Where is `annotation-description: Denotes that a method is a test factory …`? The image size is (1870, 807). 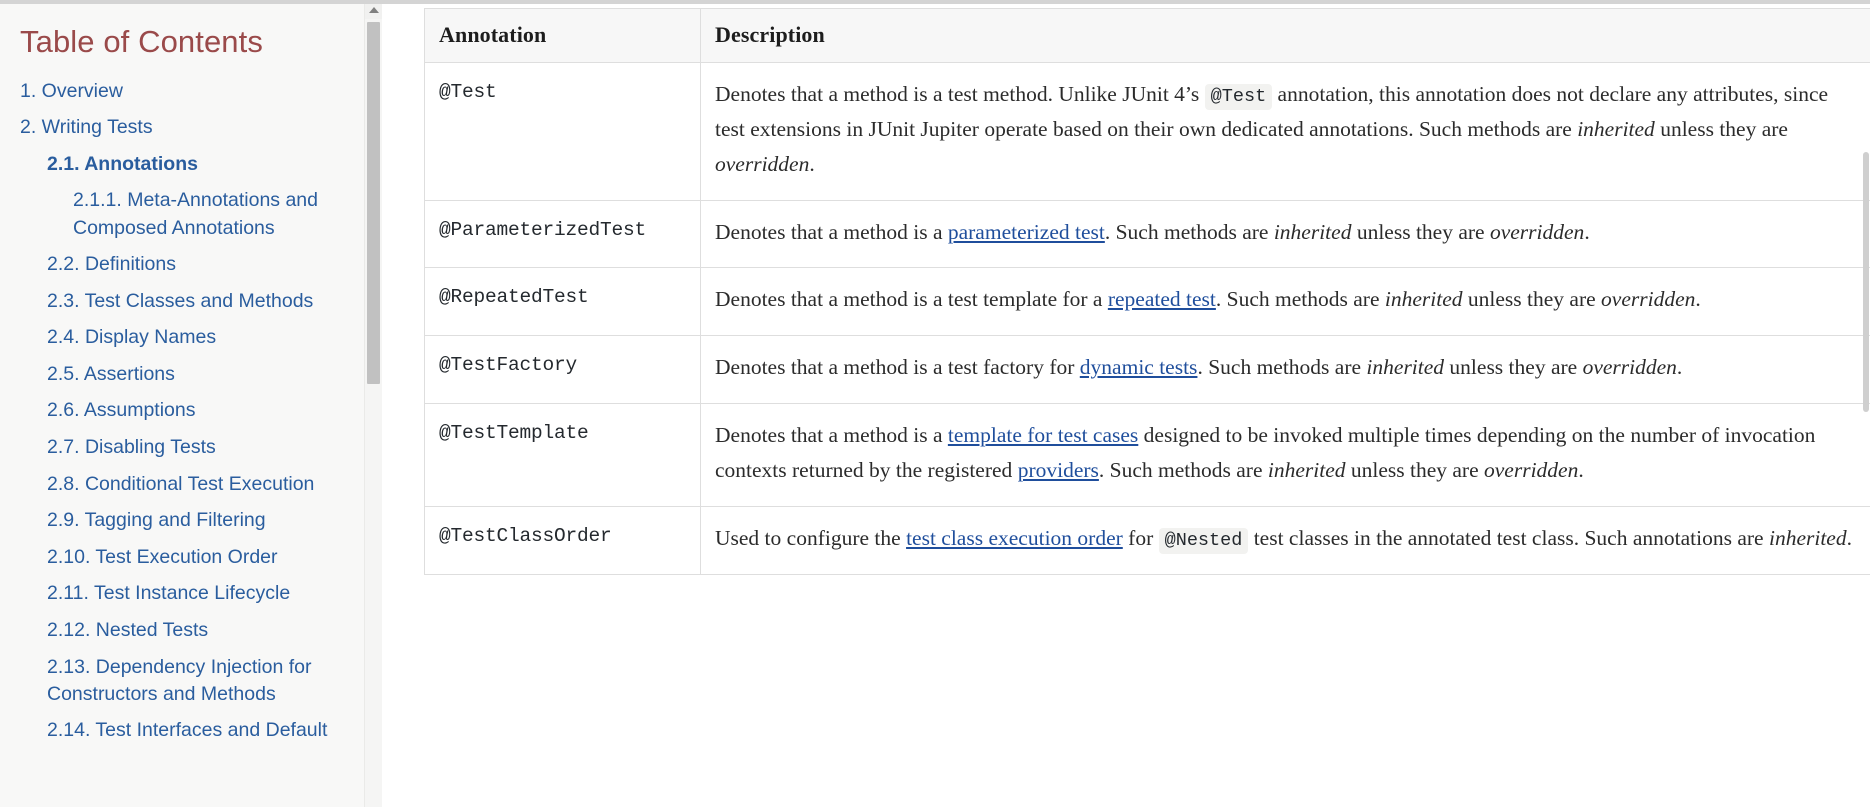 annotation-description: Denotes that a method is a test factory … is located at coordinates (1285, 370).